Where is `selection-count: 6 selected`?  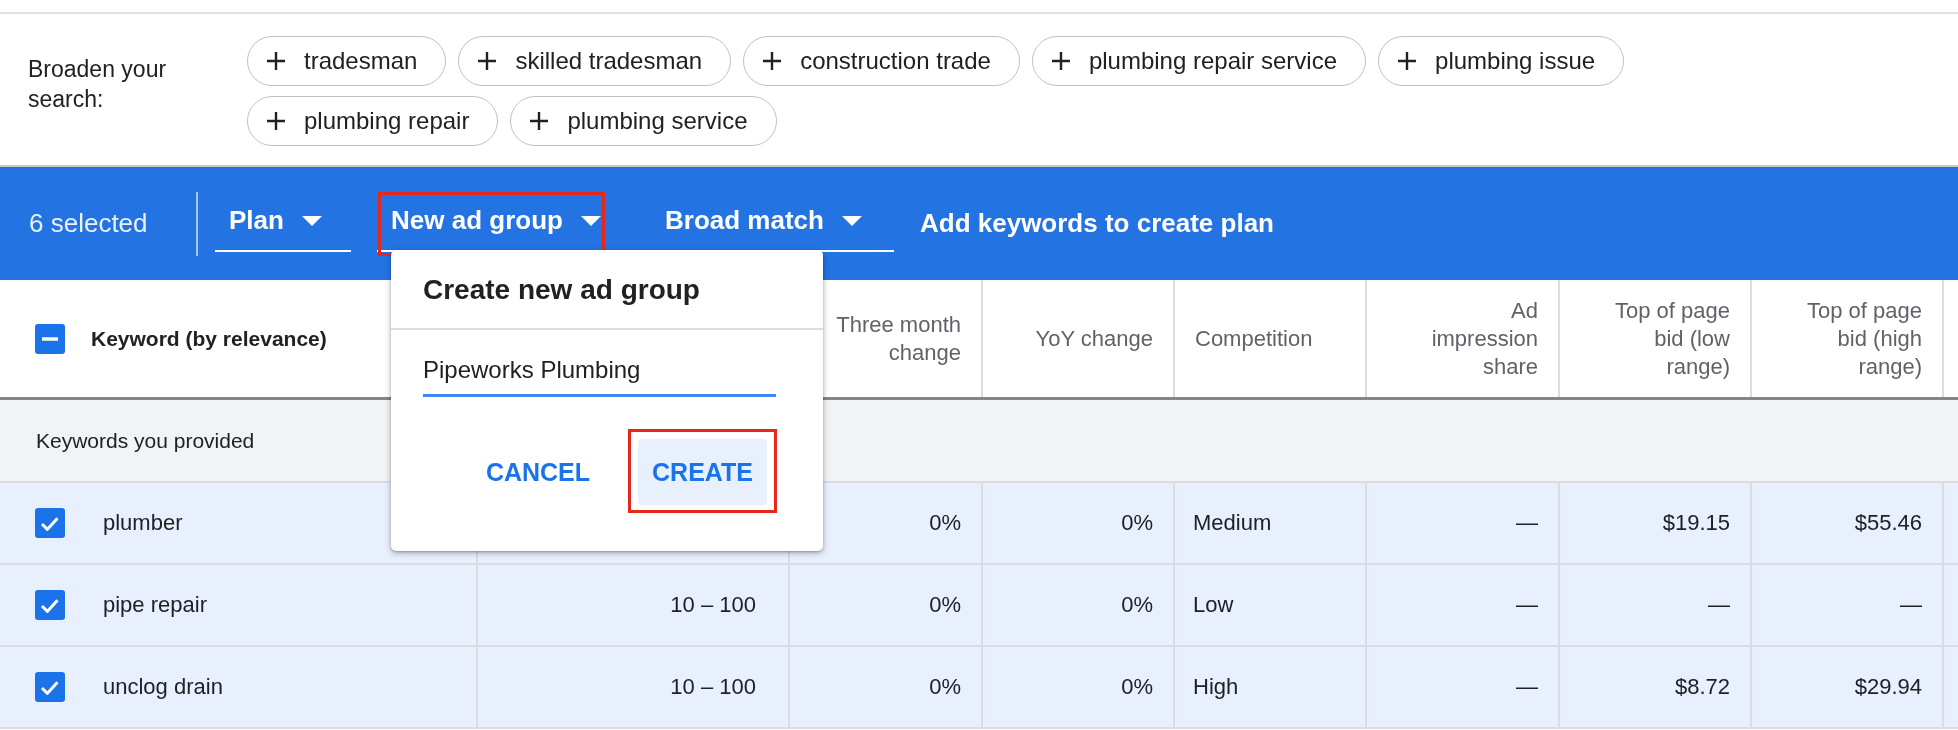
selection-count: 6 selected is located at coordinates (89, 223).